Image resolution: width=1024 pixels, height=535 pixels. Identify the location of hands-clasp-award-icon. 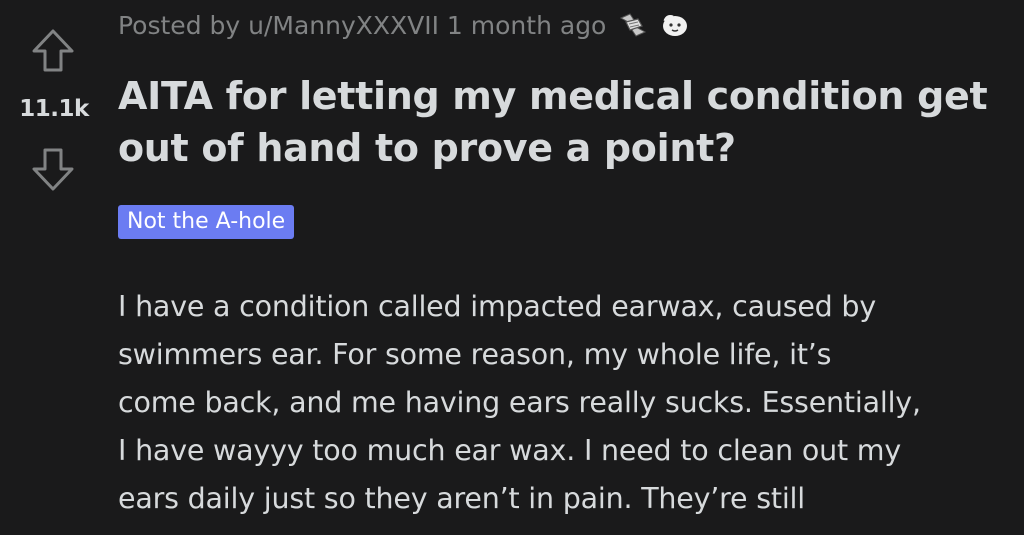
(633, 25).